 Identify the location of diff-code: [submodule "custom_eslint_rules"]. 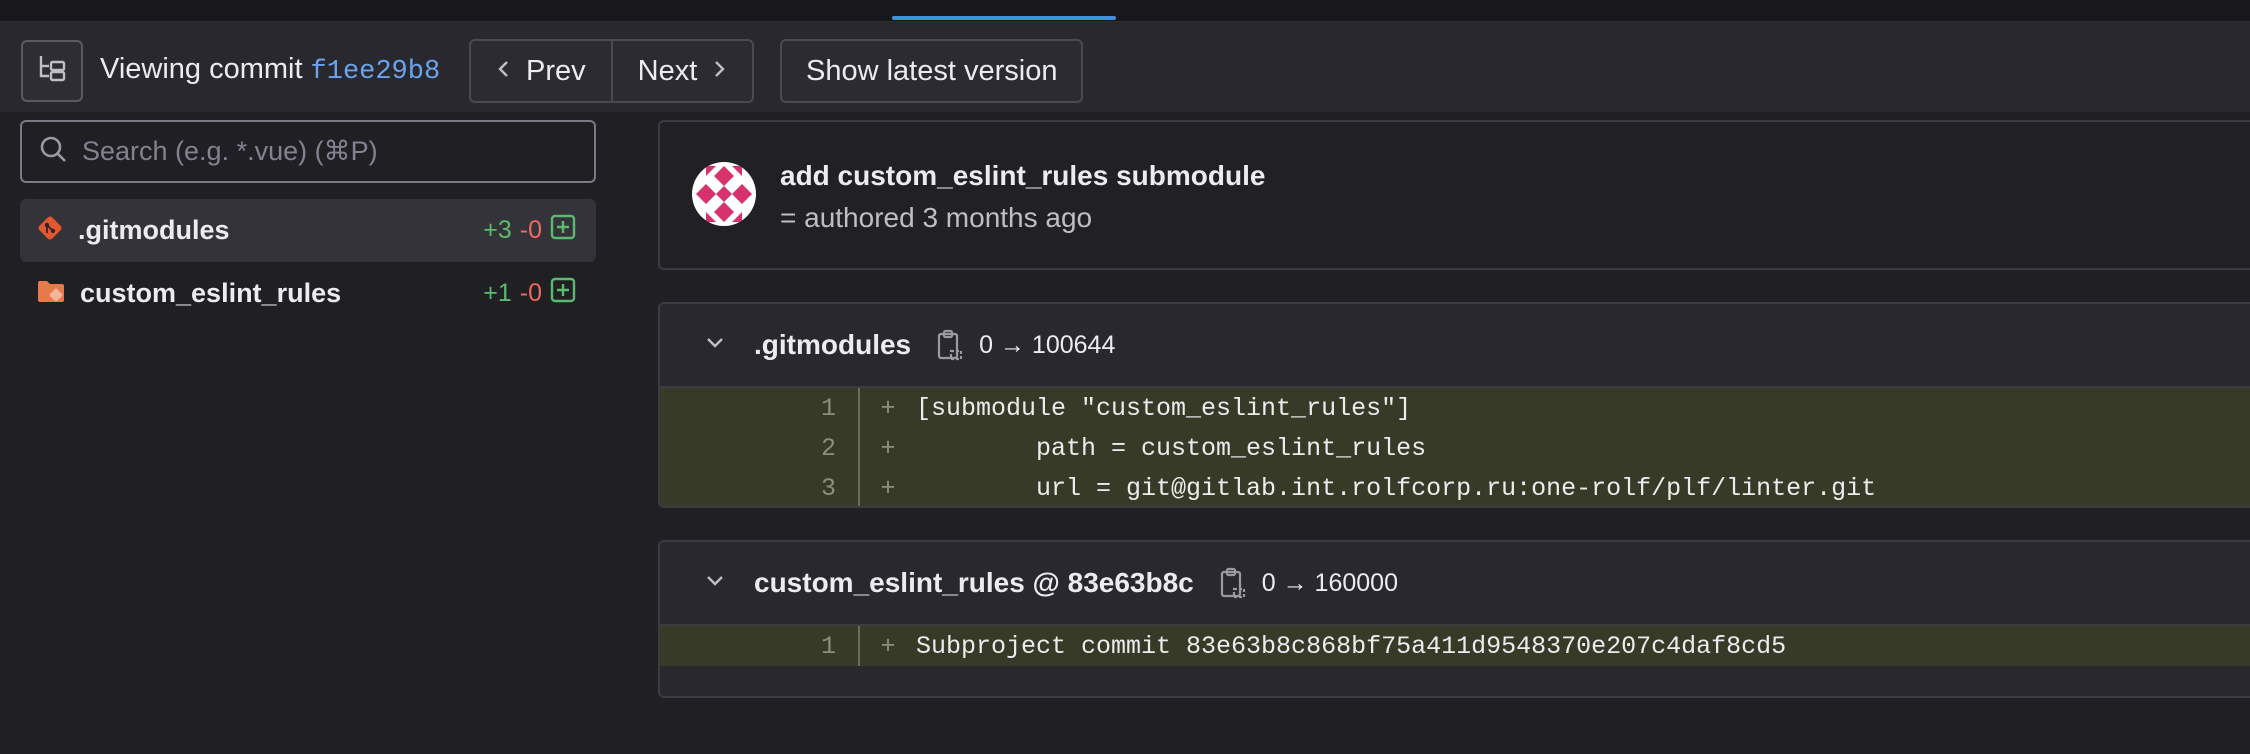
(1164, 408).